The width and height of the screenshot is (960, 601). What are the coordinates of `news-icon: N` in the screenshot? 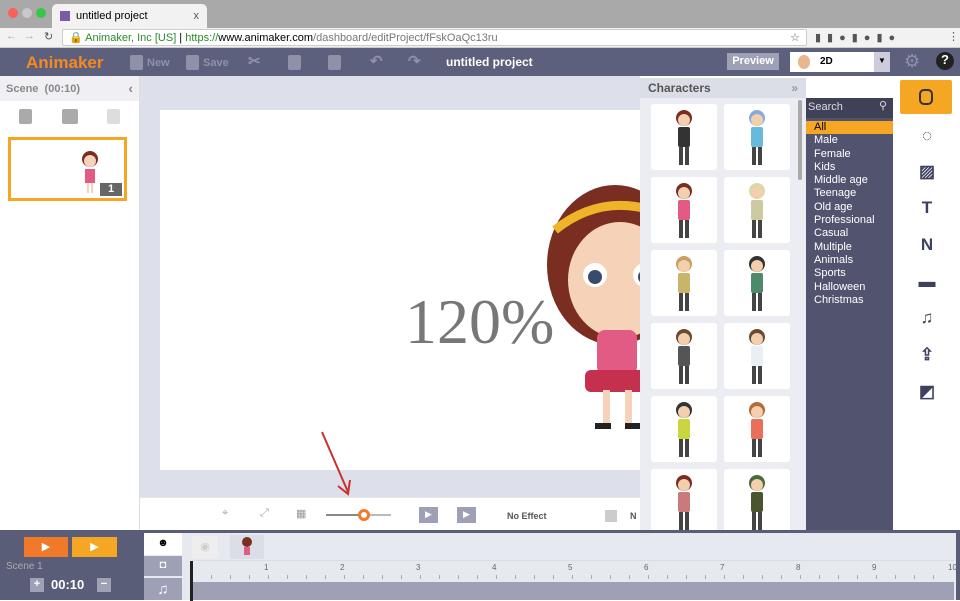 It's located at (927, 244).